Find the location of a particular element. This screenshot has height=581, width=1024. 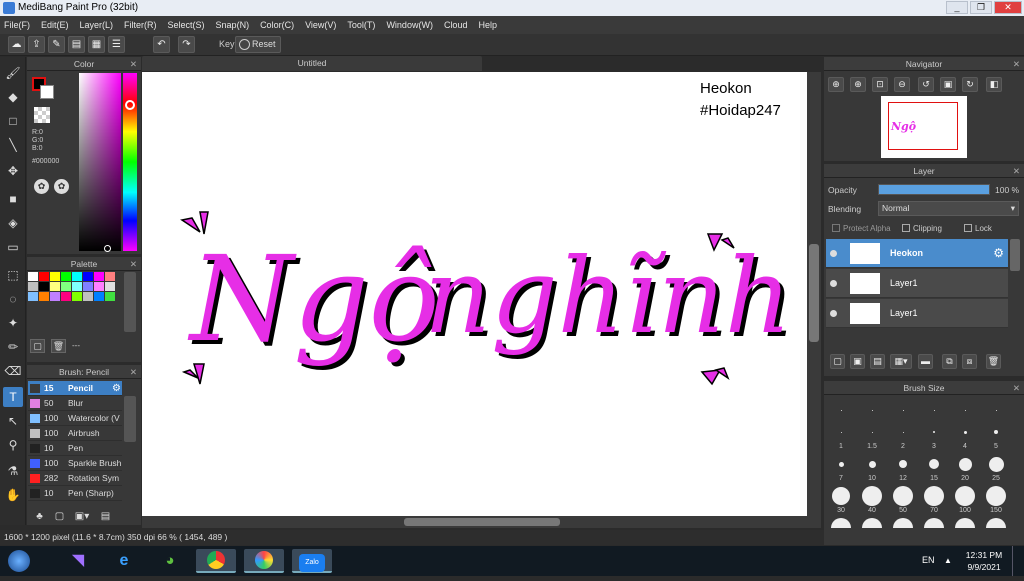

menu-edit: Edit(E) is located at coordinates (55, 25).